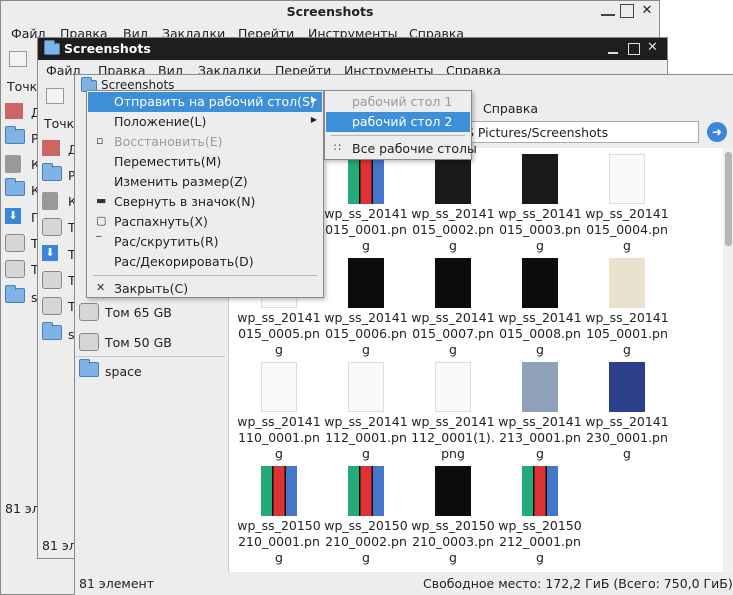 This screenshot has height=595, width=733. I want to click on file-name: wp_ss_20141015_0003.png, so click(540, 229).